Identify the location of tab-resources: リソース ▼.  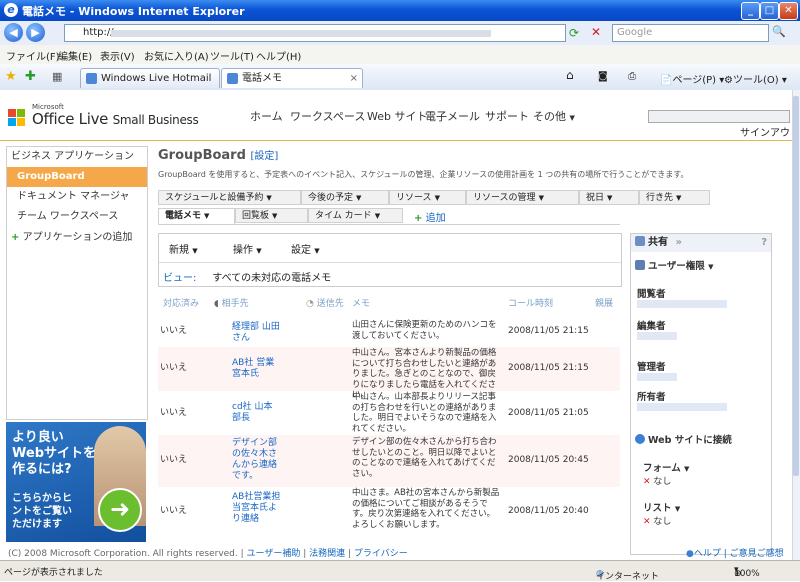
(427, 197).